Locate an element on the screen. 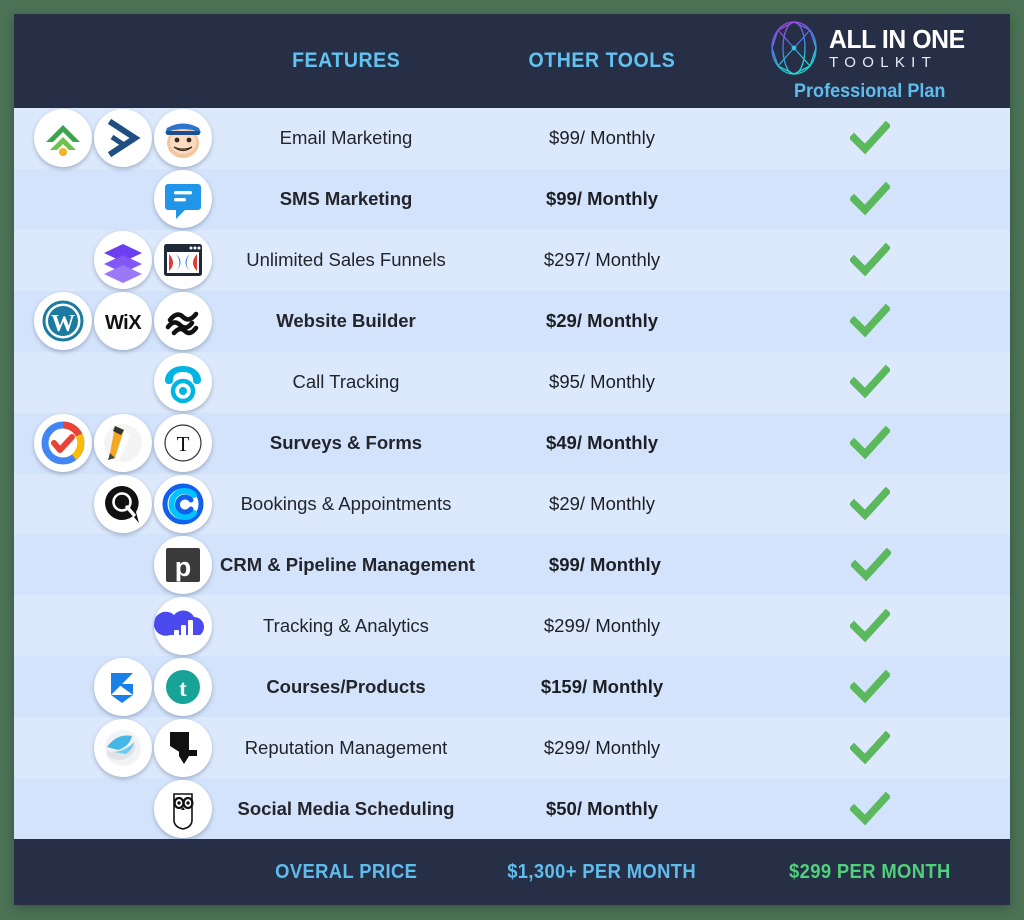 Image resolution: width=1024 pixels, height=920 pixels. table-row: Call Tracking $95/ Monthly is located at coordinates (512, 382).